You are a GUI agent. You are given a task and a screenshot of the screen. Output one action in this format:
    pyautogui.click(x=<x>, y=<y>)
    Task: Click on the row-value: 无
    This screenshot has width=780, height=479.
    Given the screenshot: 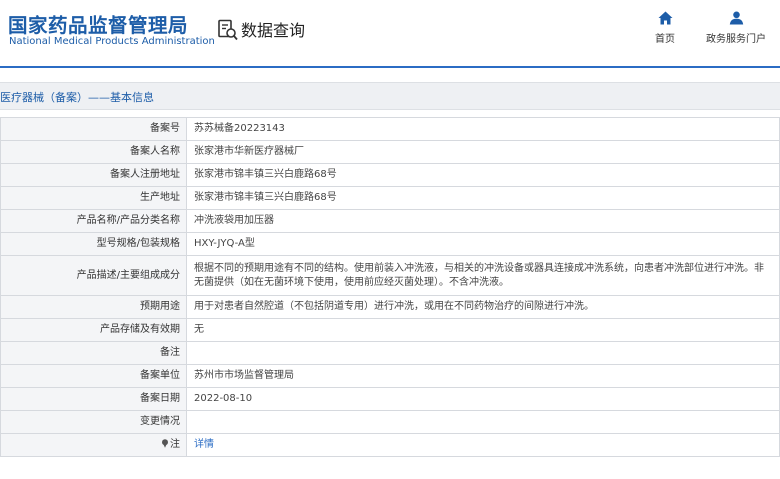 What is the action you would take?
    pyautogui.click(x=483, y=330)
    